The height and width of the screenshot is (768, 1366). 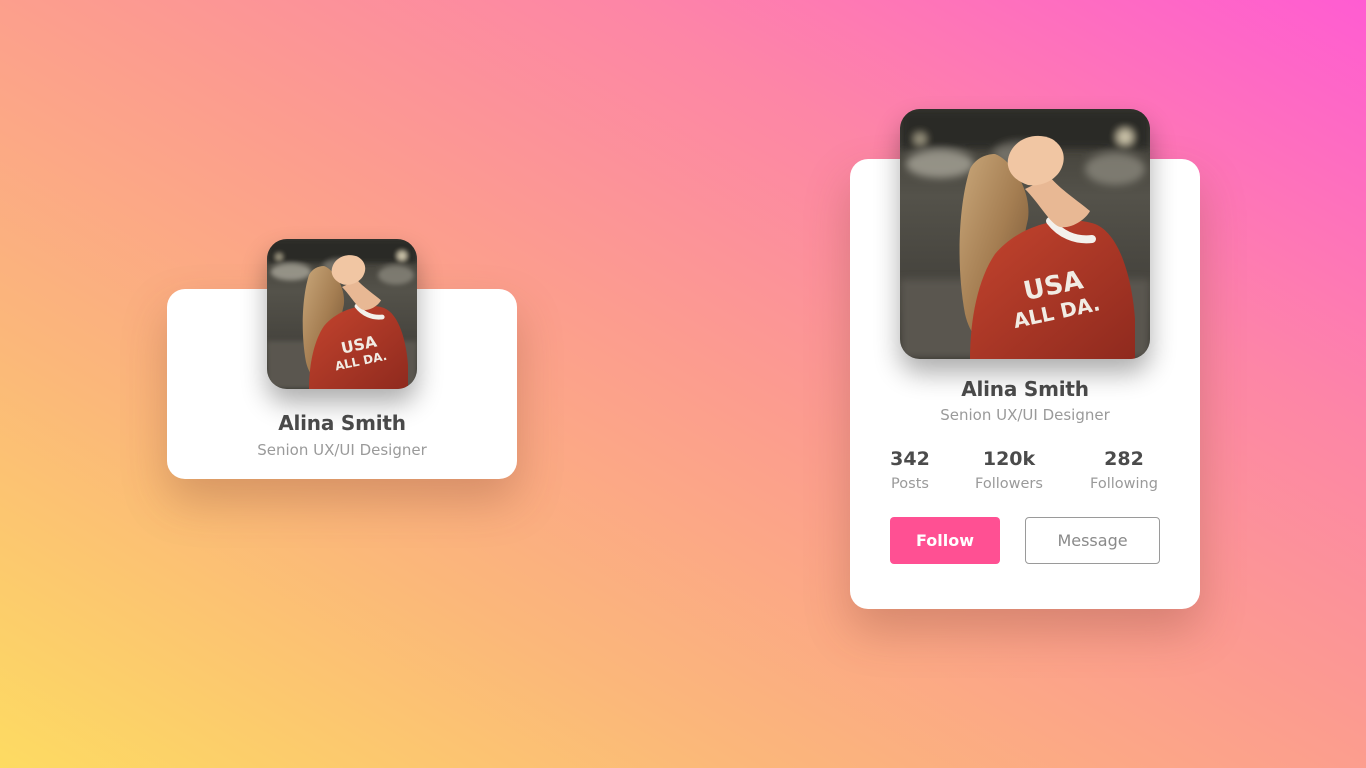 What do you see at coordinates (1092, 540) in the screenshot?
I see `message-button: Message` at bounding box center [1092, 540].